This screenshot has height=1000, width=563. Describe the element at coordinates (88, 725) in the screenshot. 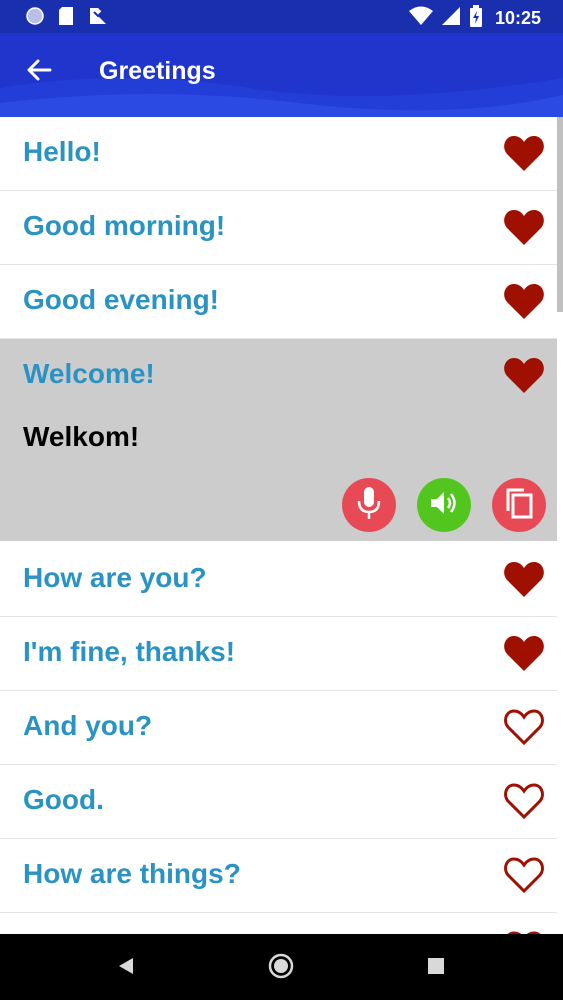

I see `phrase-text: And you?` at that location.